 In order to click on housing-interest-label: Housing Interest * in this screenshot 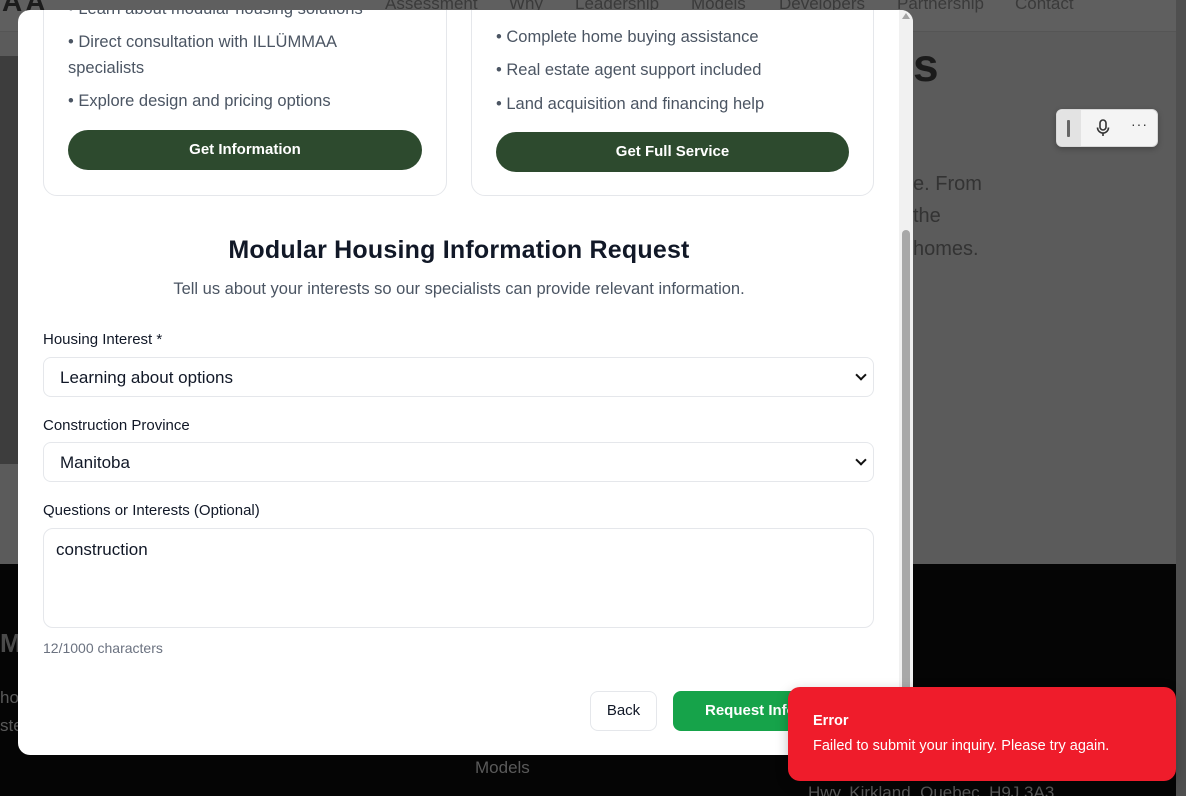, I will do `click(103, 339)`.